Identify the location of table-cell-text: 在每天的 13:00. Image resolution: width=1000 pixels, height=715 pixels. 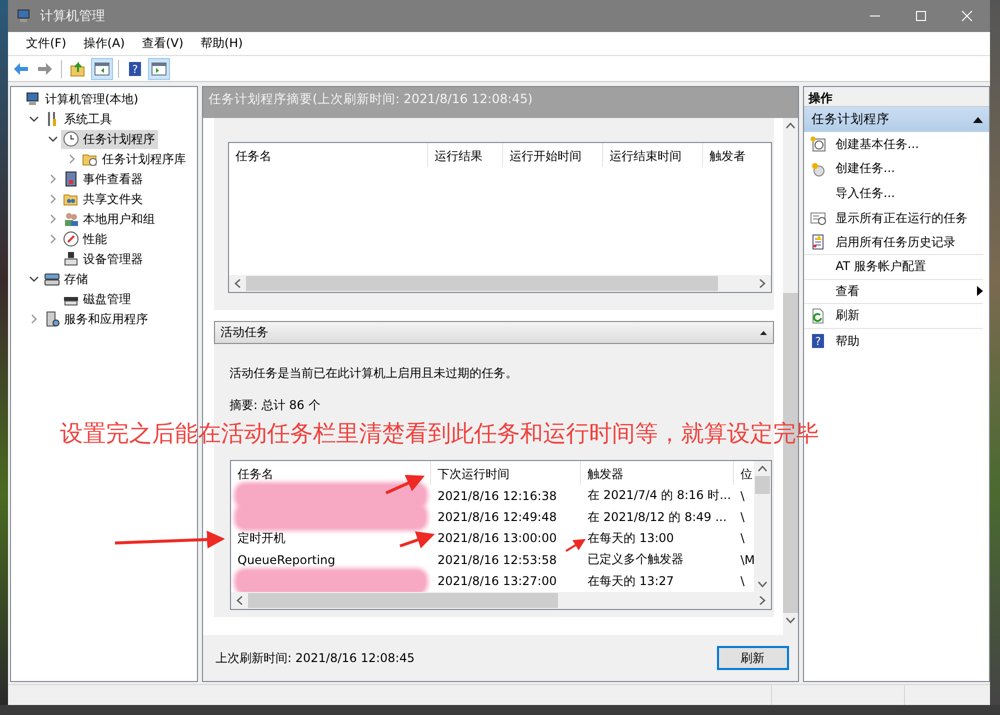
(630, 538).